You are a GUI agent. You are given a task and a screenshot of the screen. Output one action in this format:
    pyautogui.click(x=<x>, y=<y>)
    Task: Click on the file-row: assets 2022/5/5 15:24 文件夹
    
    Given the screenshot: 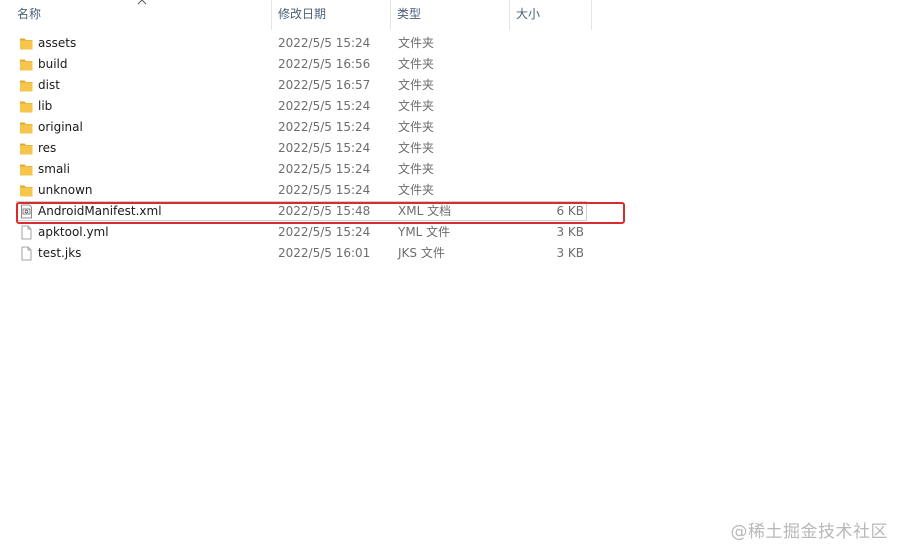 What is the action you would take?
    pyautogui.click(x=452, y=43)
    